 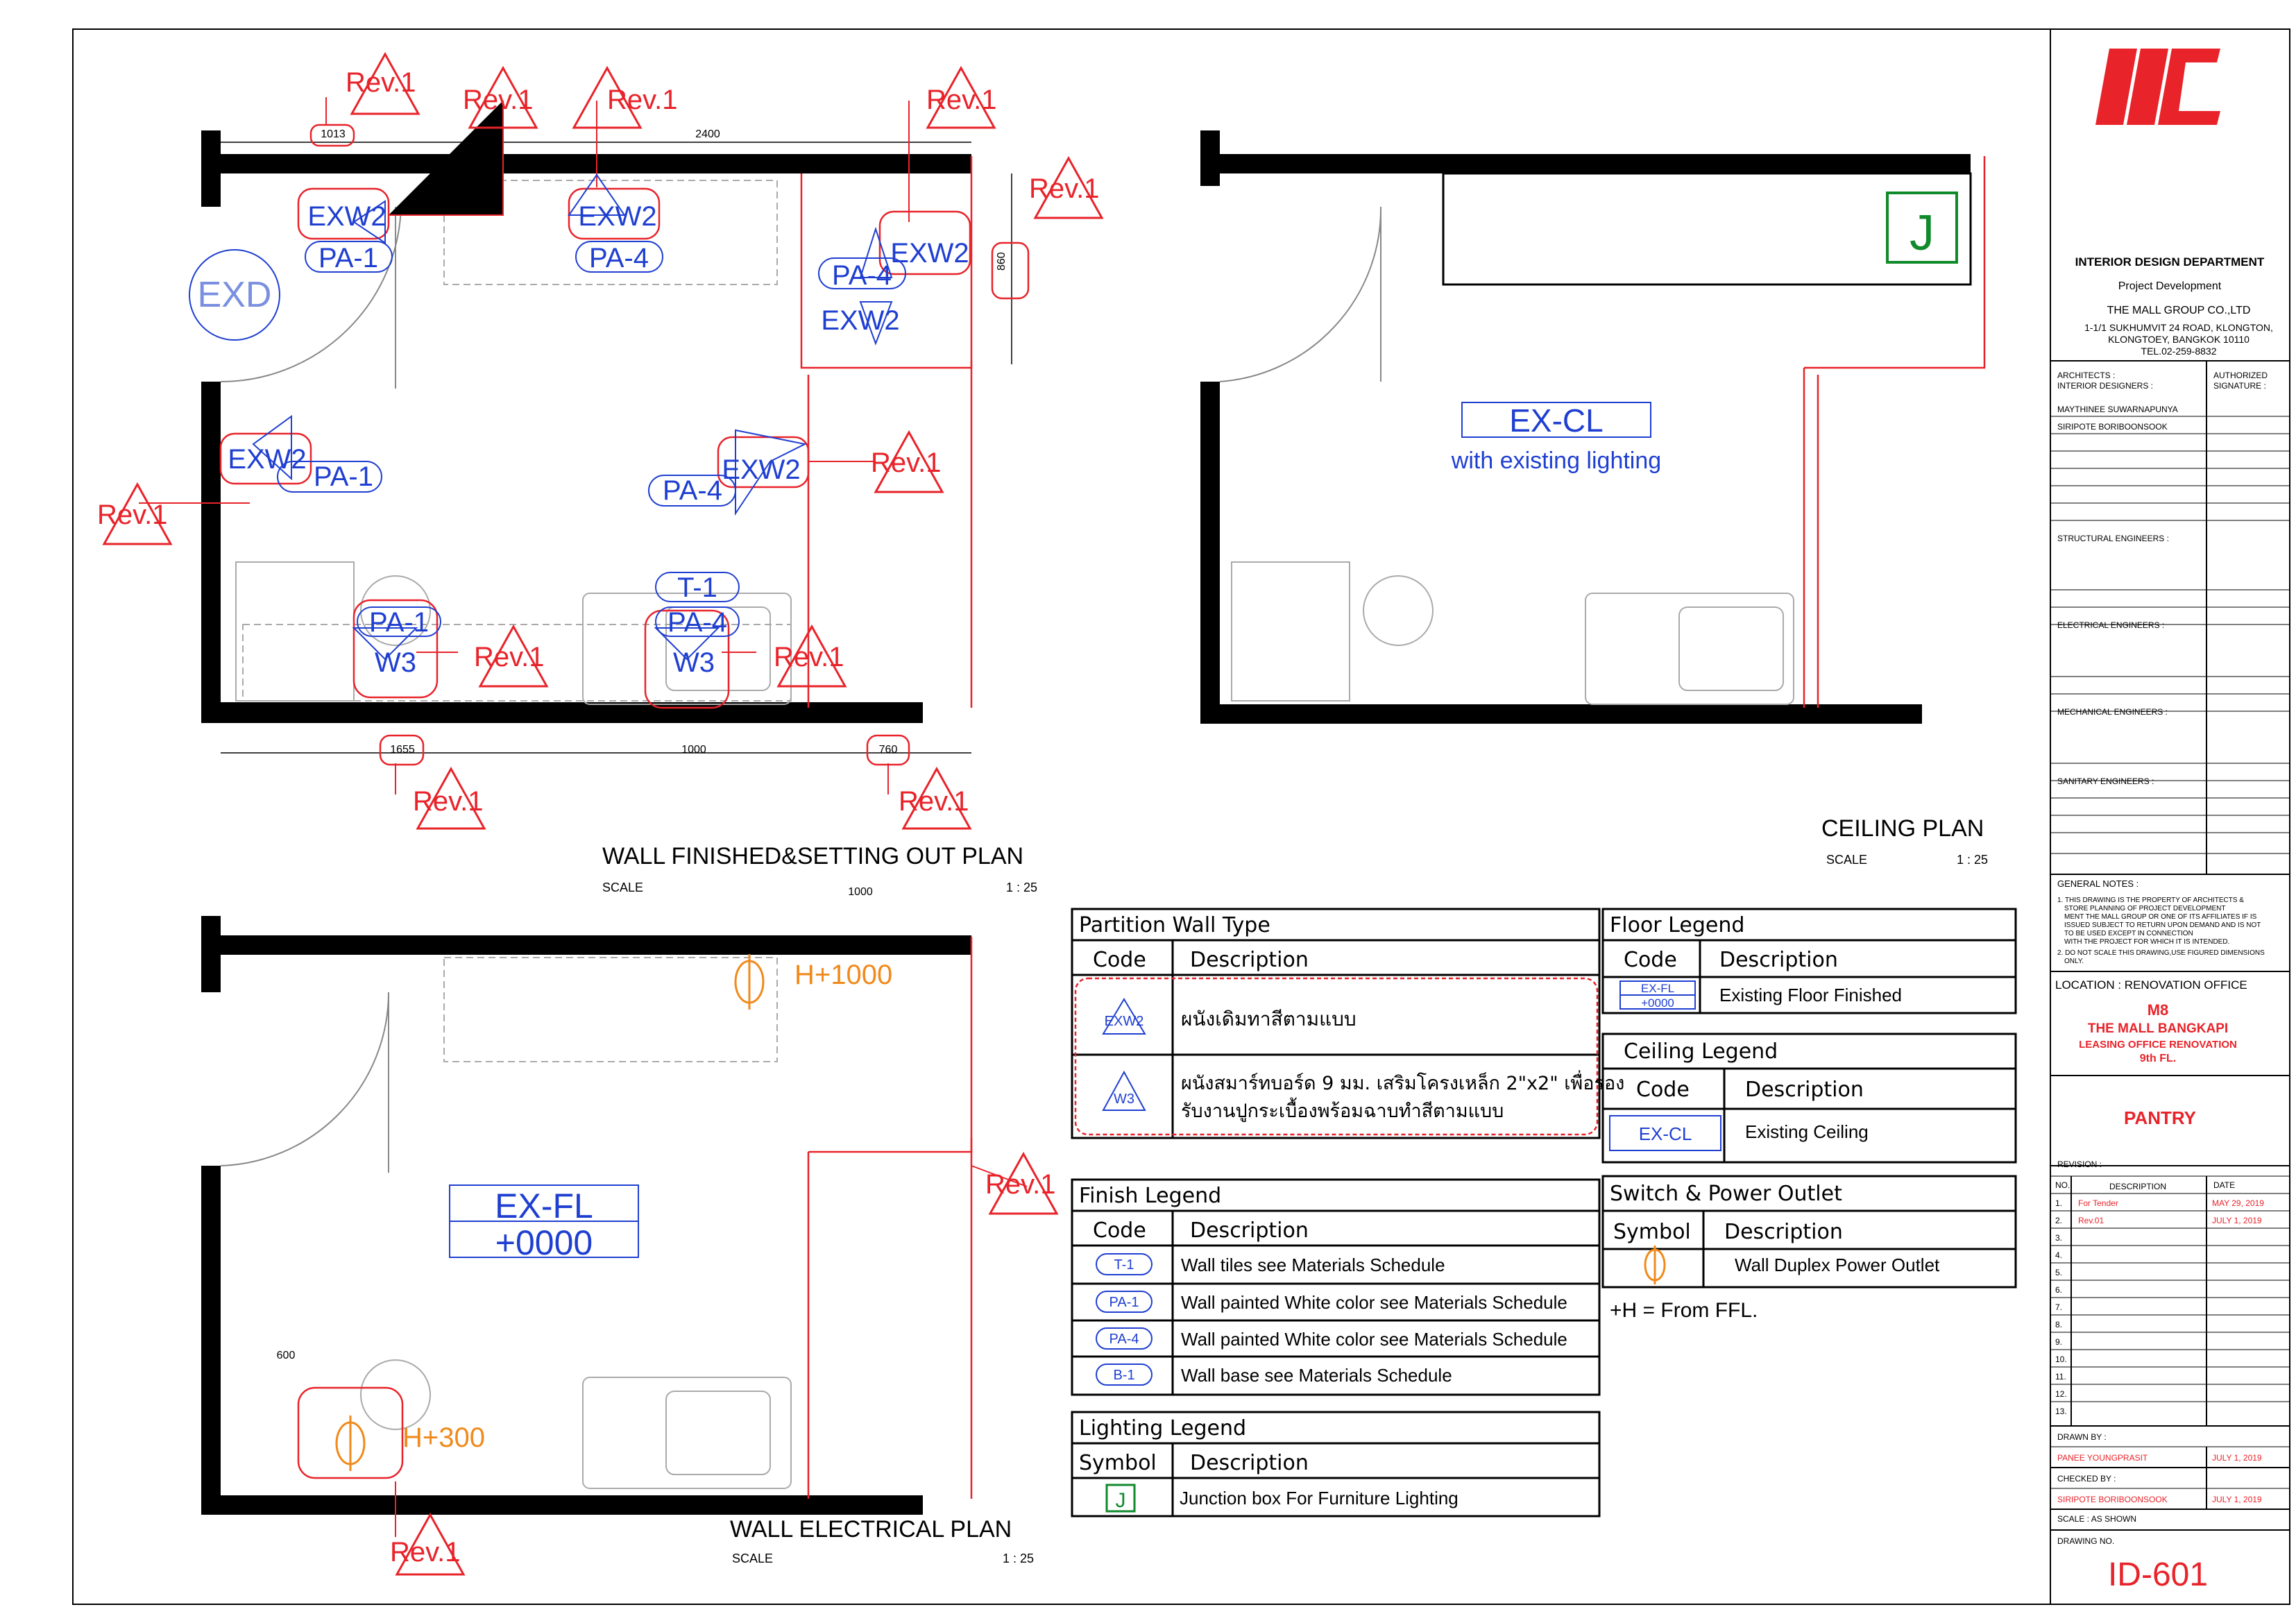 I want to click on location-name: LEASING OFFICE RENOVATION, so click(x=2158, y=1045).